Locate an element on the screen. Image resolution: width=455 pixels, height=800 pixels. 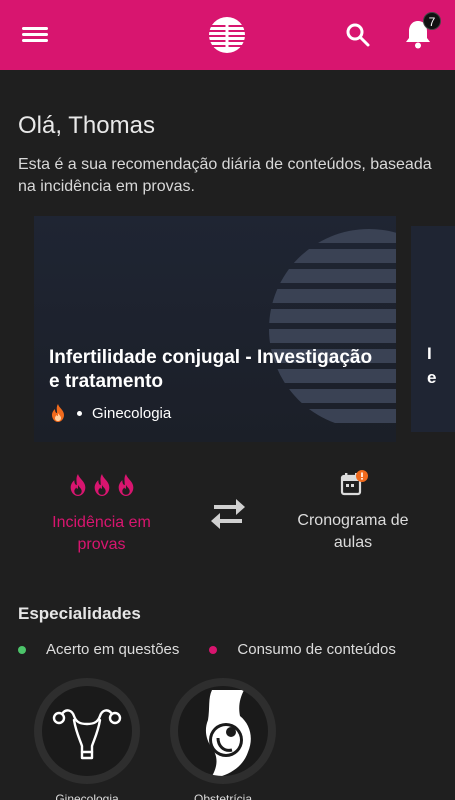
legend-label: Acerto em questões is located at coordinates (113, 649).